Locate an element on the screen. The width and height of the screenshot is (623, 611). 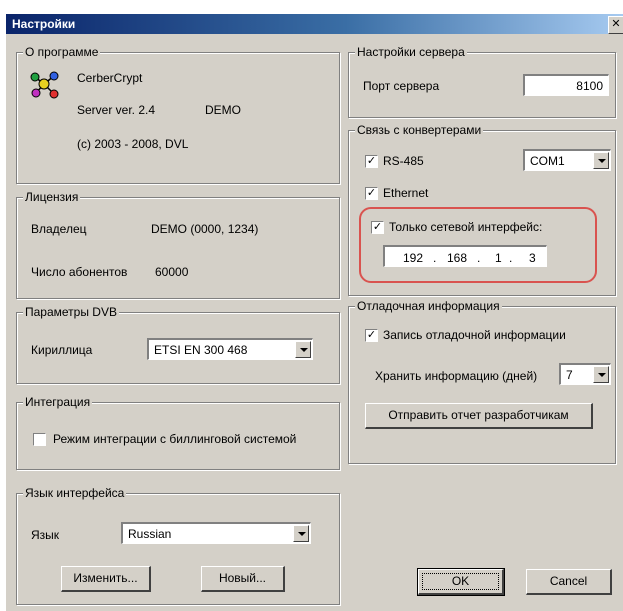
app-copyright: (c) 2003 - 2008, DVL is located at coordinates (133, 144).